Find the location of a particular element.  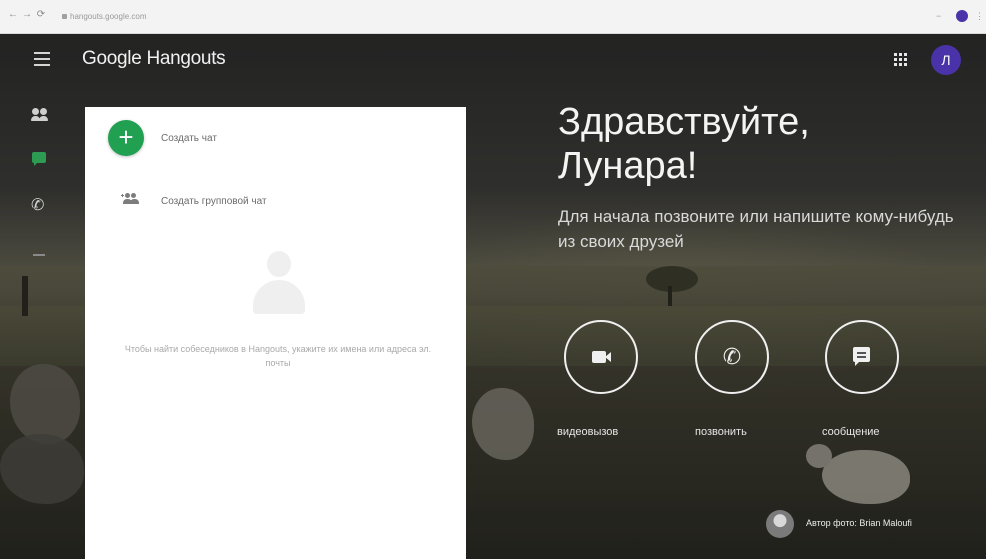

browser-menu-icon: ⋮ is located at coordinates (979, 16).